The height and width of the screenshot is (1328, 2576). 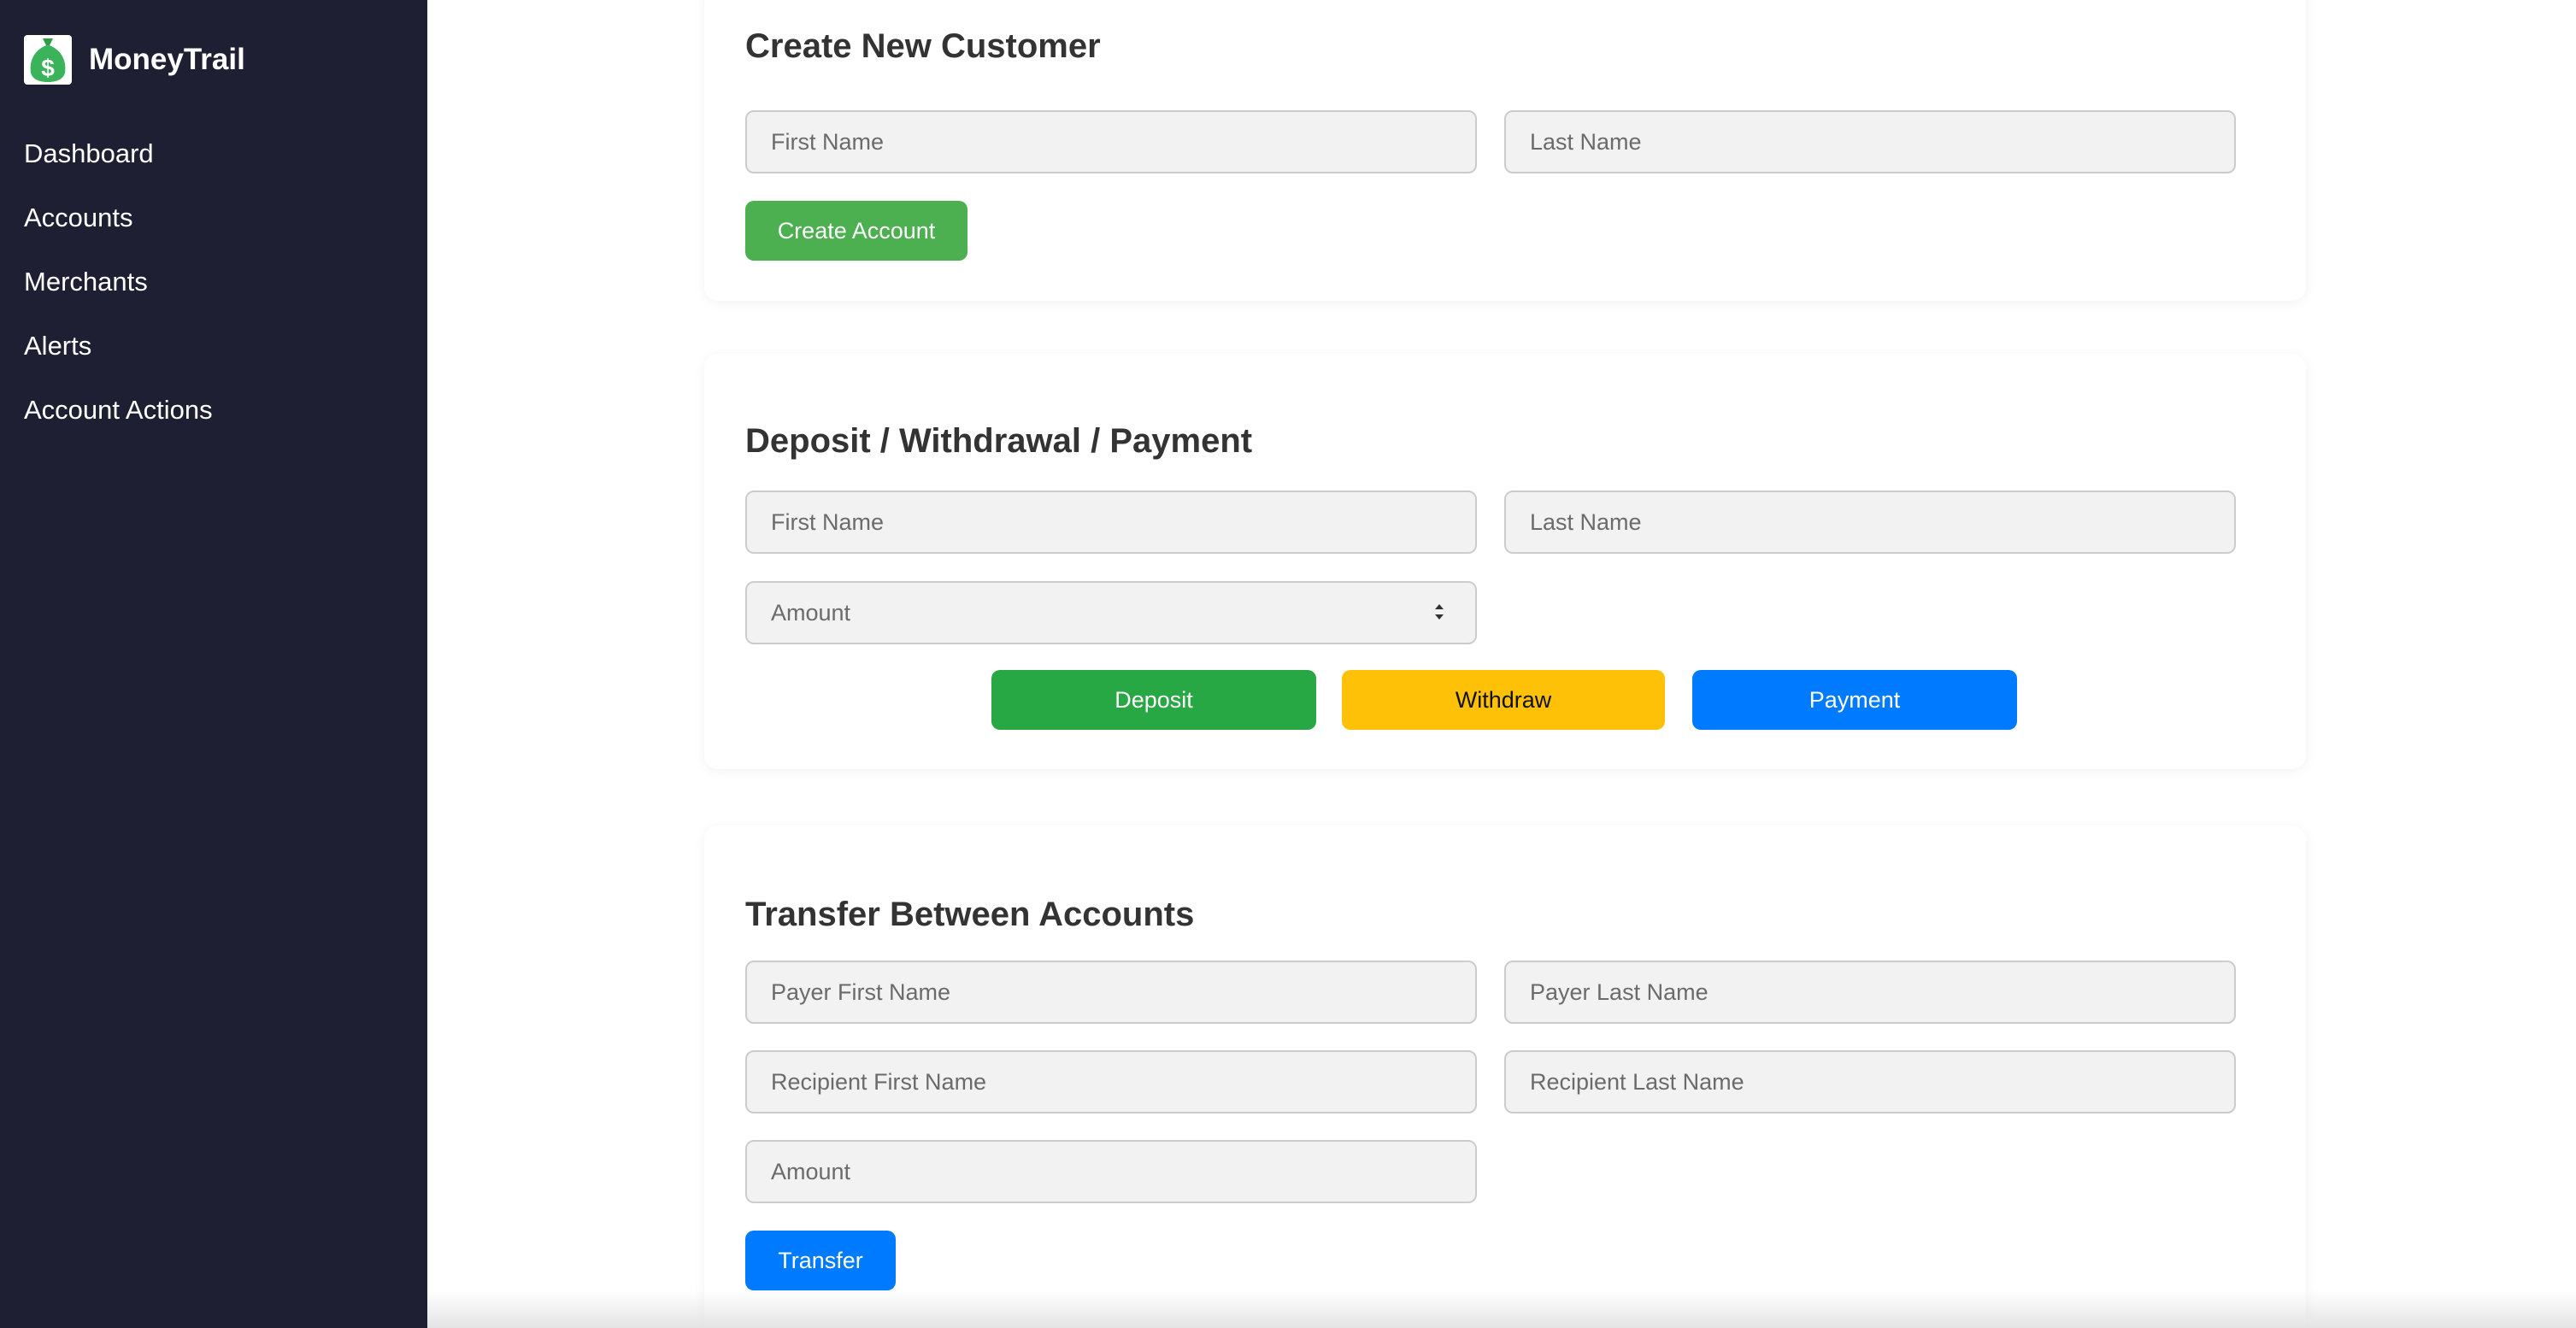 What do you see at coordinates (1111, 522) in the screenshot?
I see `transaction-first-name-input` at bounding box center [1111, 522].